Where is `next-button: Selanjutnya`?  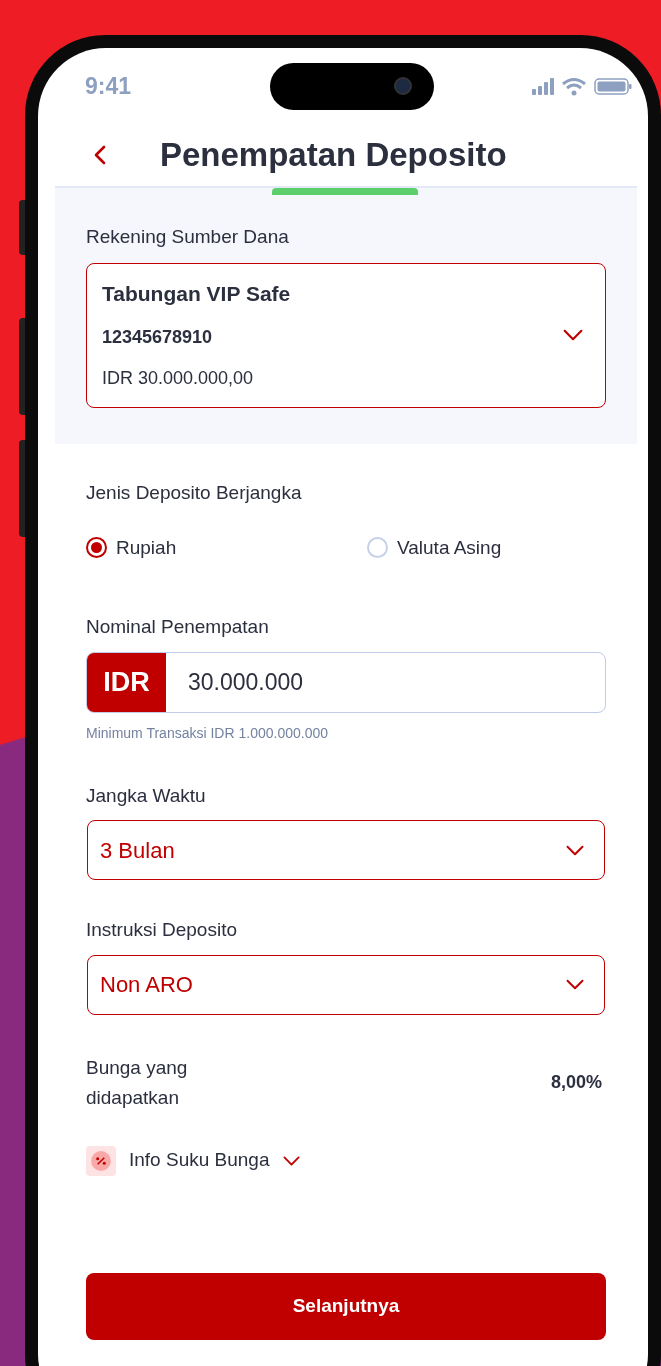 next-button: Selanjutnya is located at coordinates (346, 1306).